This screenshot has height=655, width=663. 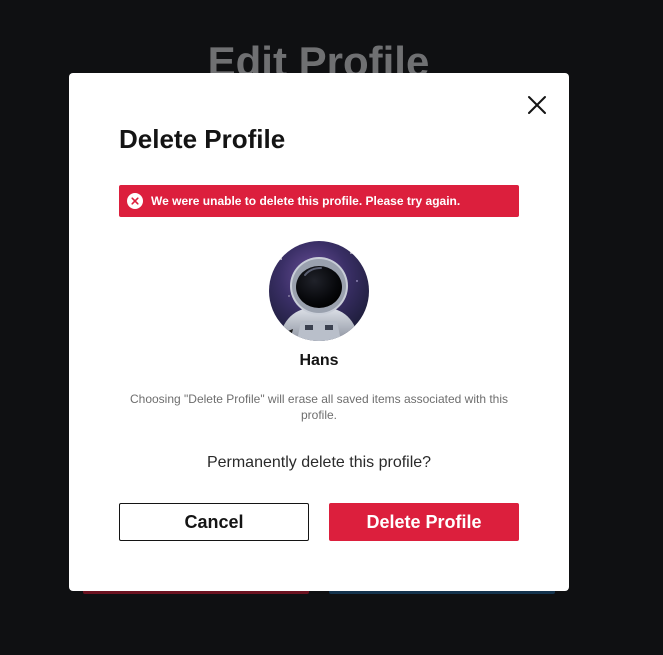 What do you see at coordinates (319, 360) in the screenshot?
I see `profile-name: Hans` at bounding box center [319, 360].